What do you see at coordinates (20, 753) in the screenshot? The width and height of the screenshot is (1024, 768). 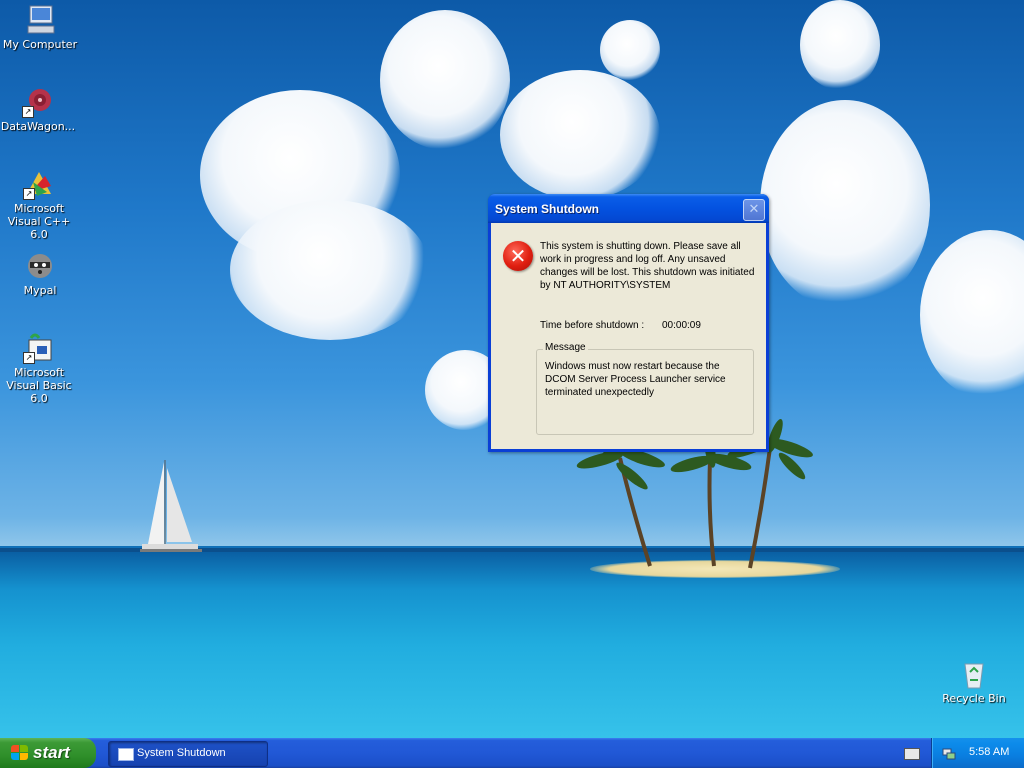 I see `windows-logo-icon` at bounding box center [20, 753].